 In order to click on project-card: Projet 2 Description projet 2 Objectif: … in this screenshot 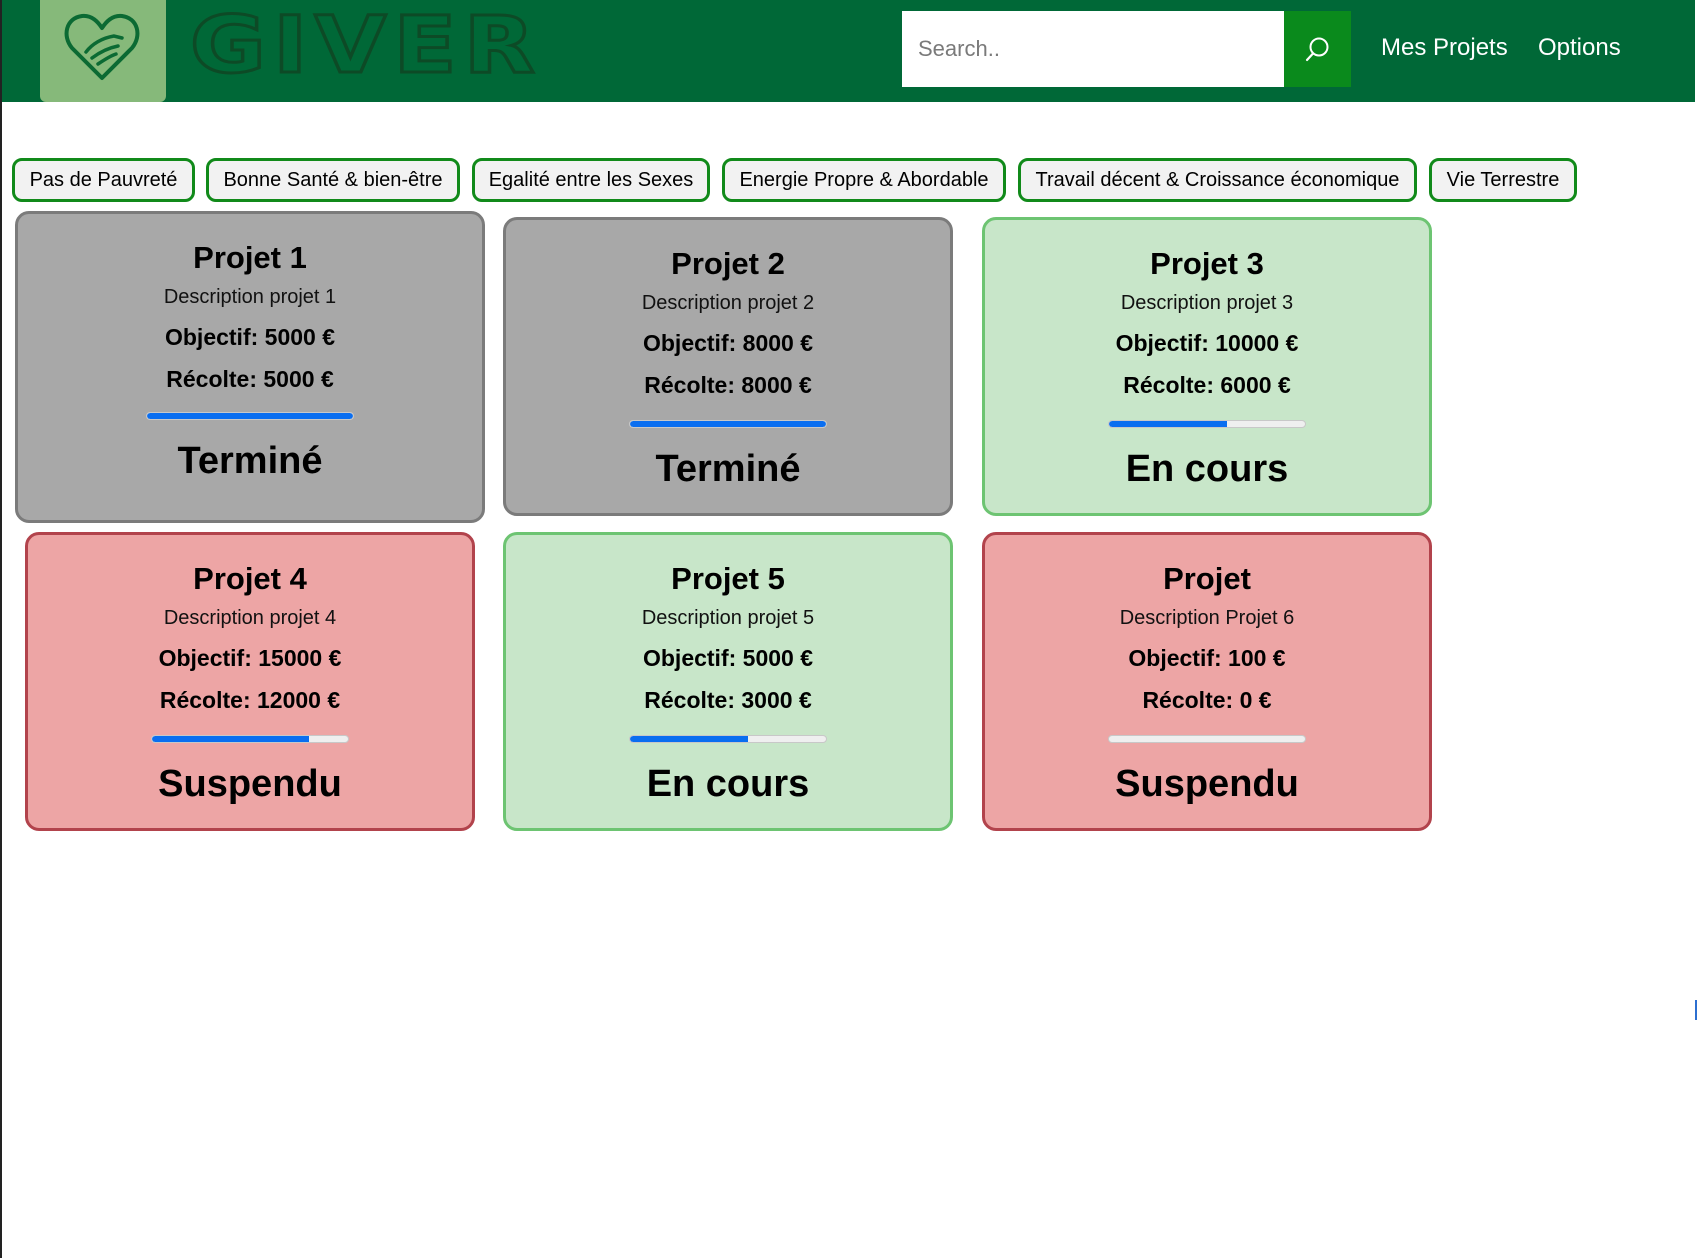, I will do `click(728, 366)`.